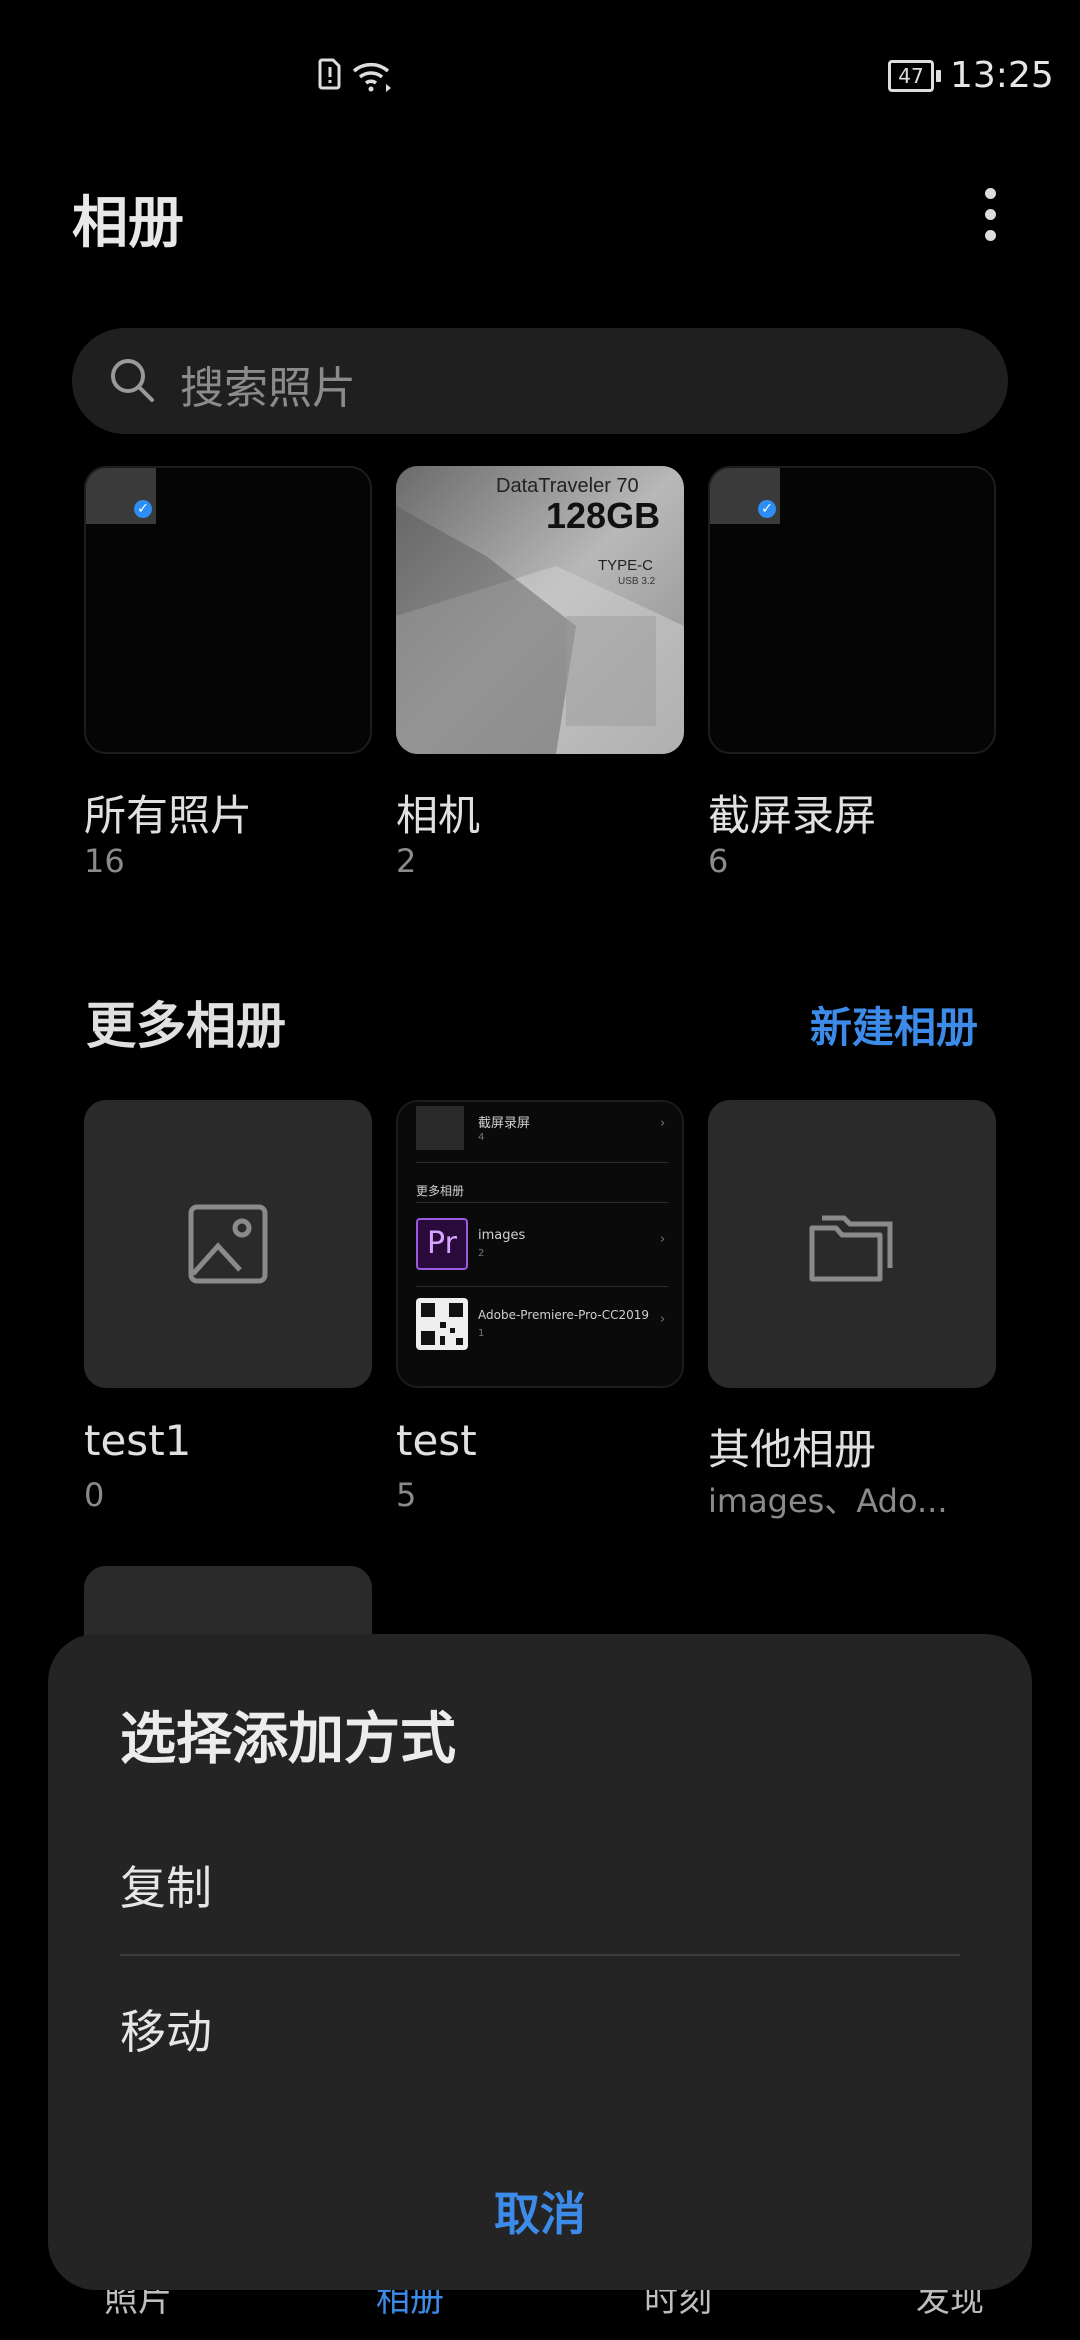  What do you see at coordinates (792, 815) in the screenshot?
I see `album-name: 截屏录屏` at bounding box center [792, 815].